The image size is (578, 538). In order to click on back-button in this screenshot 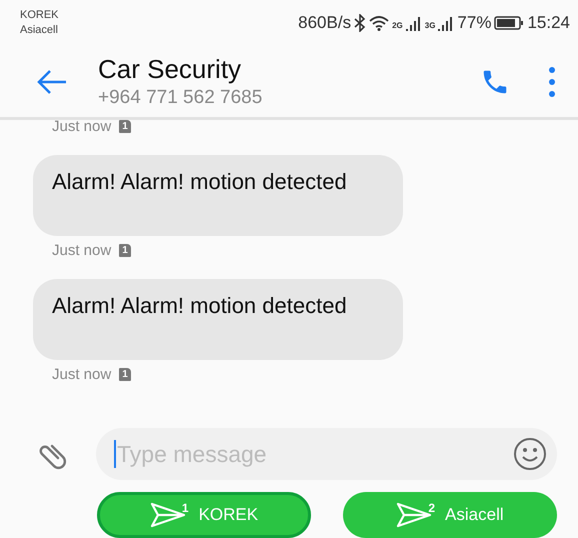, I will do `click(52, 81)`.